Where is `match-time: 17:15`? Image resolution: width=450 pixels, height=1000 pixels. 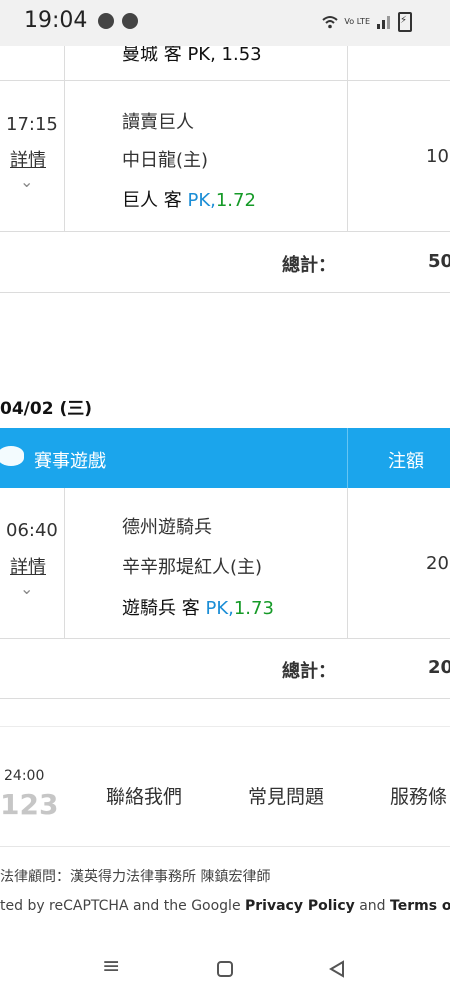 match-time: 17:15 is located at coordinates (32, 124).